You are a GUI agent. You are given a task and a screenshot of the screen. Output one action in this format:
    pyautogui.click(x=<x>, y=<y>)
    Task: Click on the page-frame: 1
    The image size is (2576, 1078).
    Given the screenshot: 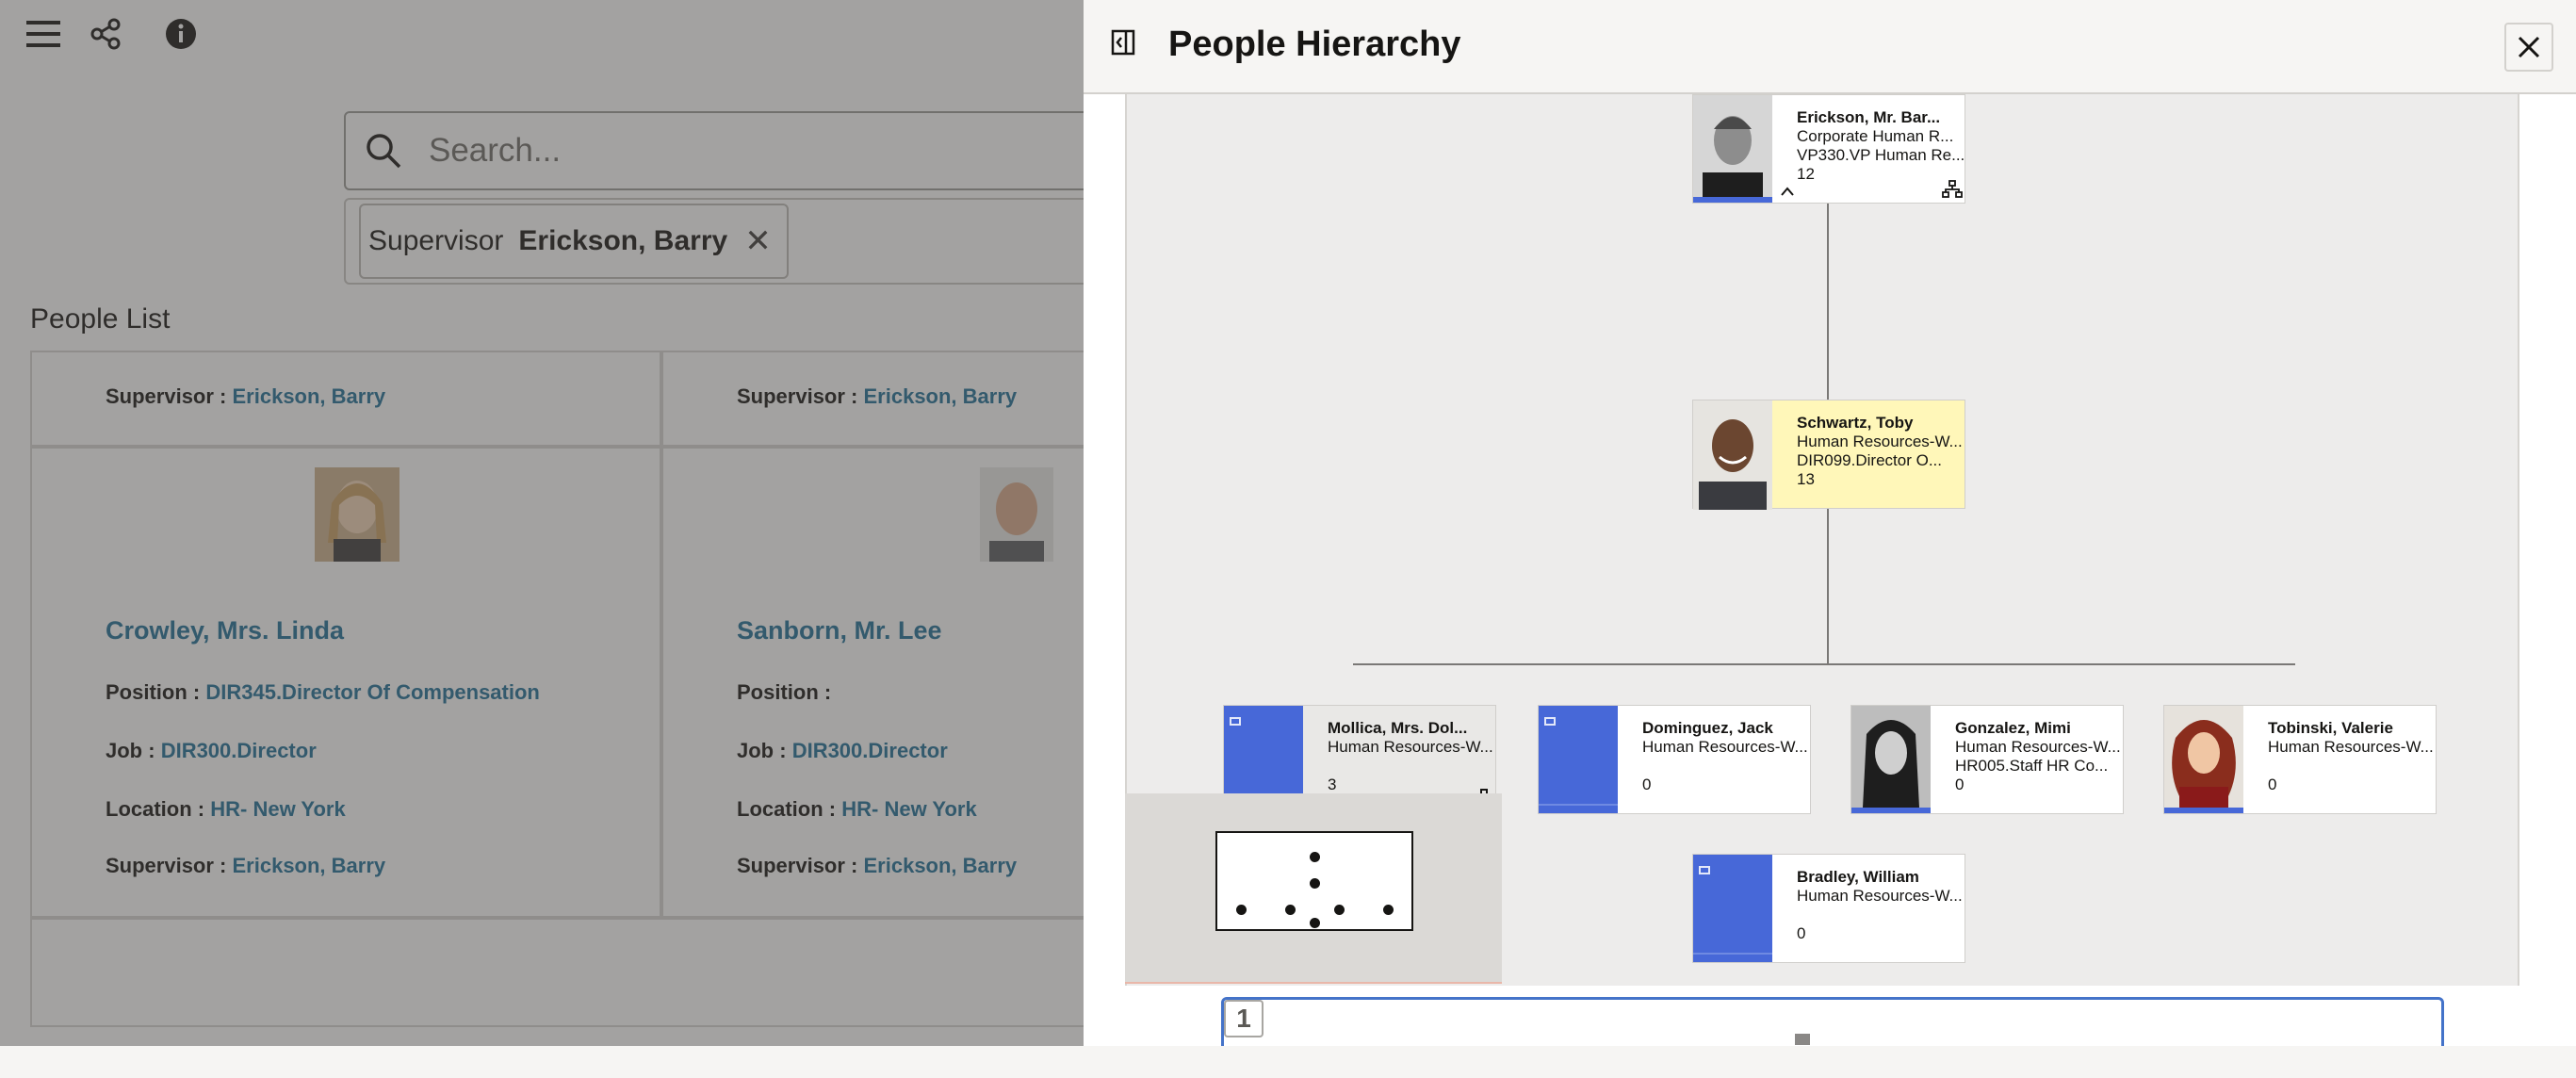 What is the action you would take?
    pyautogui.click(x=1832, y=1021)
    